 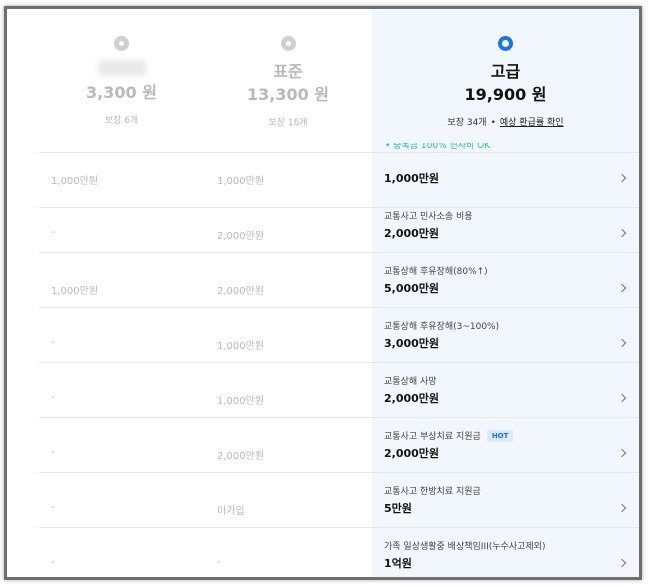 I want to click on hot-badge: HOT, so click(x=500, y=436).